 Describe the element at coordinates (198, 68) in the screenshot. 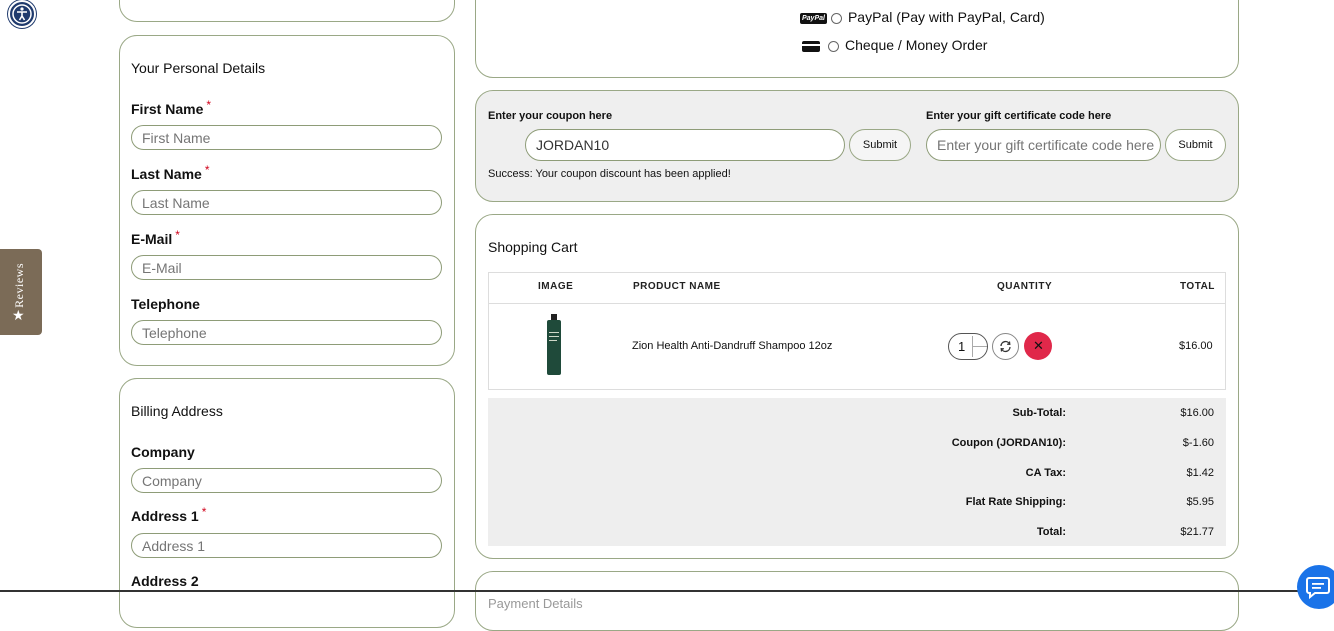

I see `personal-details-title: Your Personal Details` at that location.